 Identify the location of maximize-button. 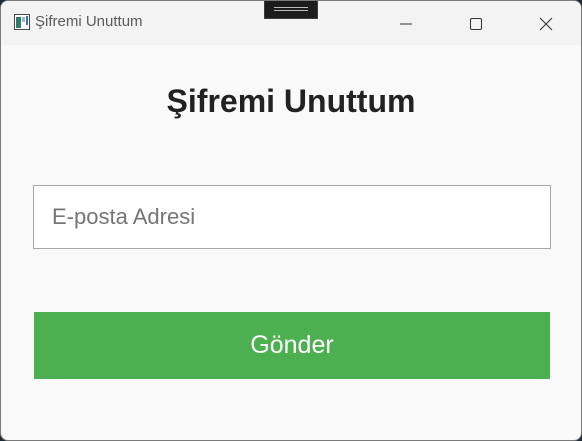
(476, 23).